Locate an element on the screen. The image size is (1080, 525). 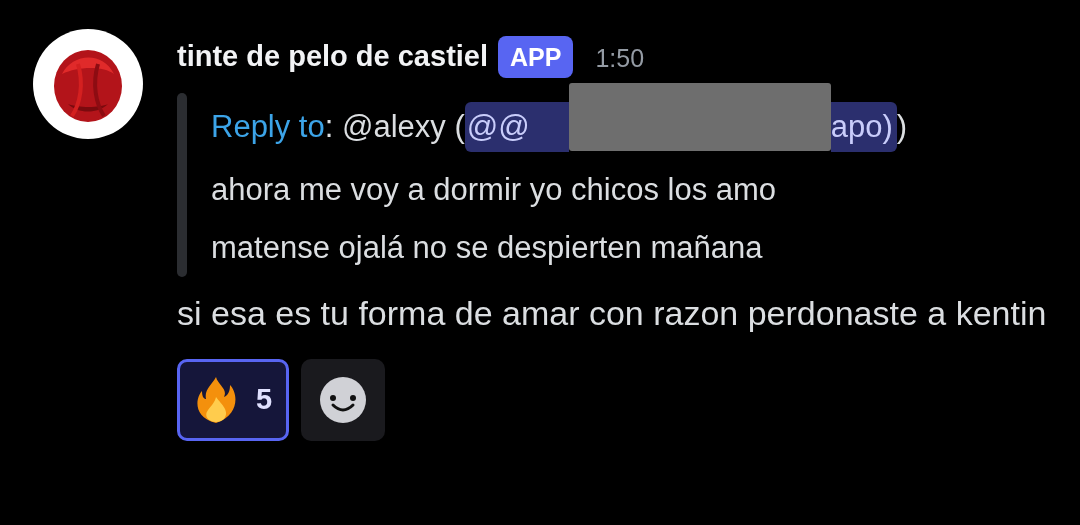
reply-target: : @alexy ( is located at coordinates (394, 127).